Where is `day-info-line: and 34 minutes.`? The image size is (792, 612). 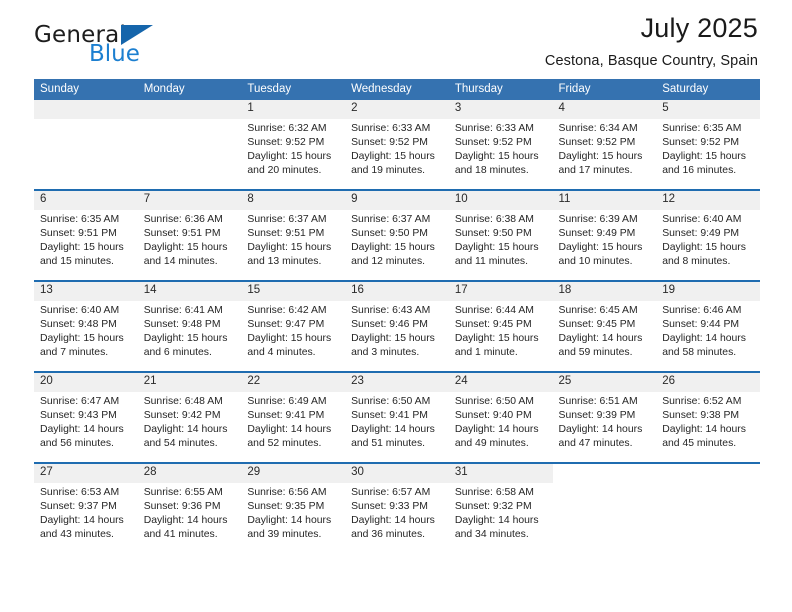
day-info-line: and 34 minutes. is located at coordinates (491, 535).